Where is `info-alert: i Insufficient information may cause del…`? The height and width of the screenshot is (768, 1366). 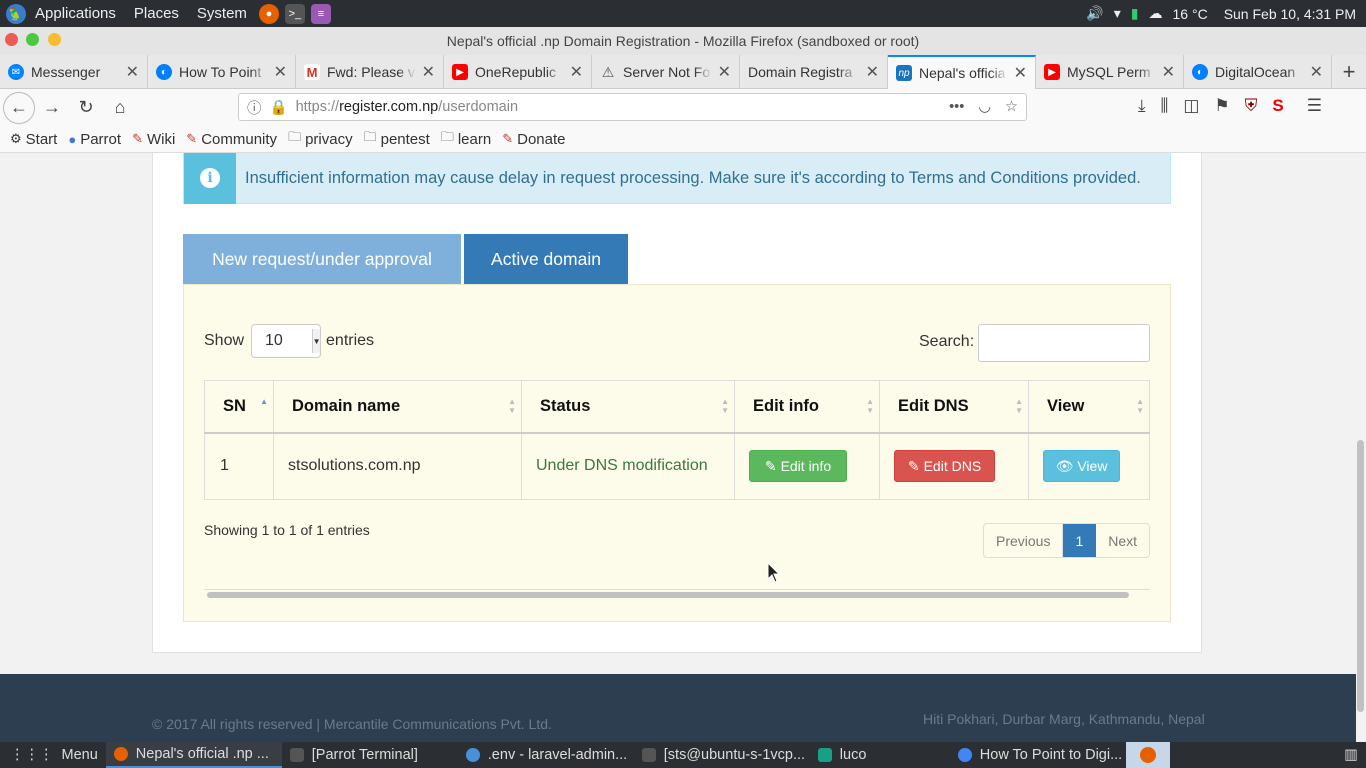
info-alert: i Insufficient information may cause del… is located at coordinates (677, 178).